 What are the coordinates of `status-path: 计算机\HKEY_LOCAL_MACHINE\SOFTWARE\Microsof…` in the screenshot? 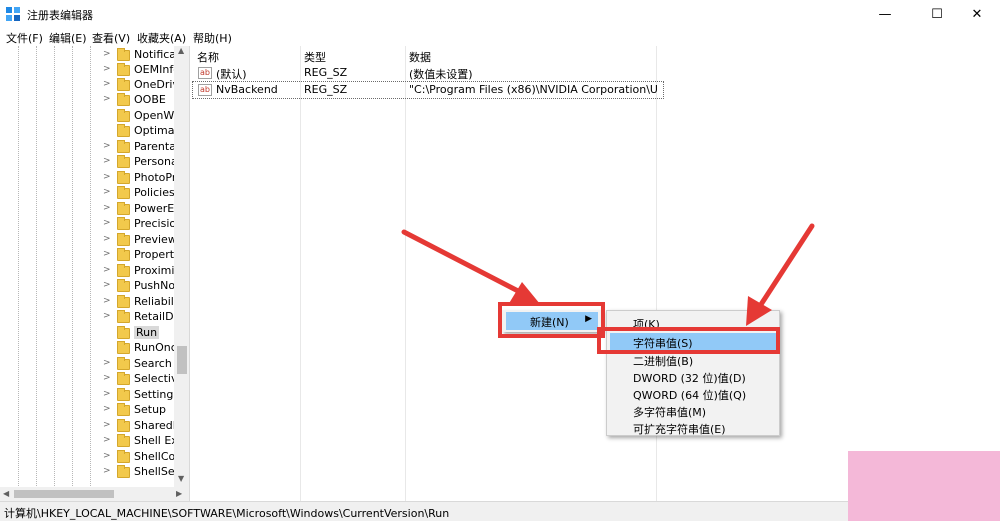 It's located at (227, 513).